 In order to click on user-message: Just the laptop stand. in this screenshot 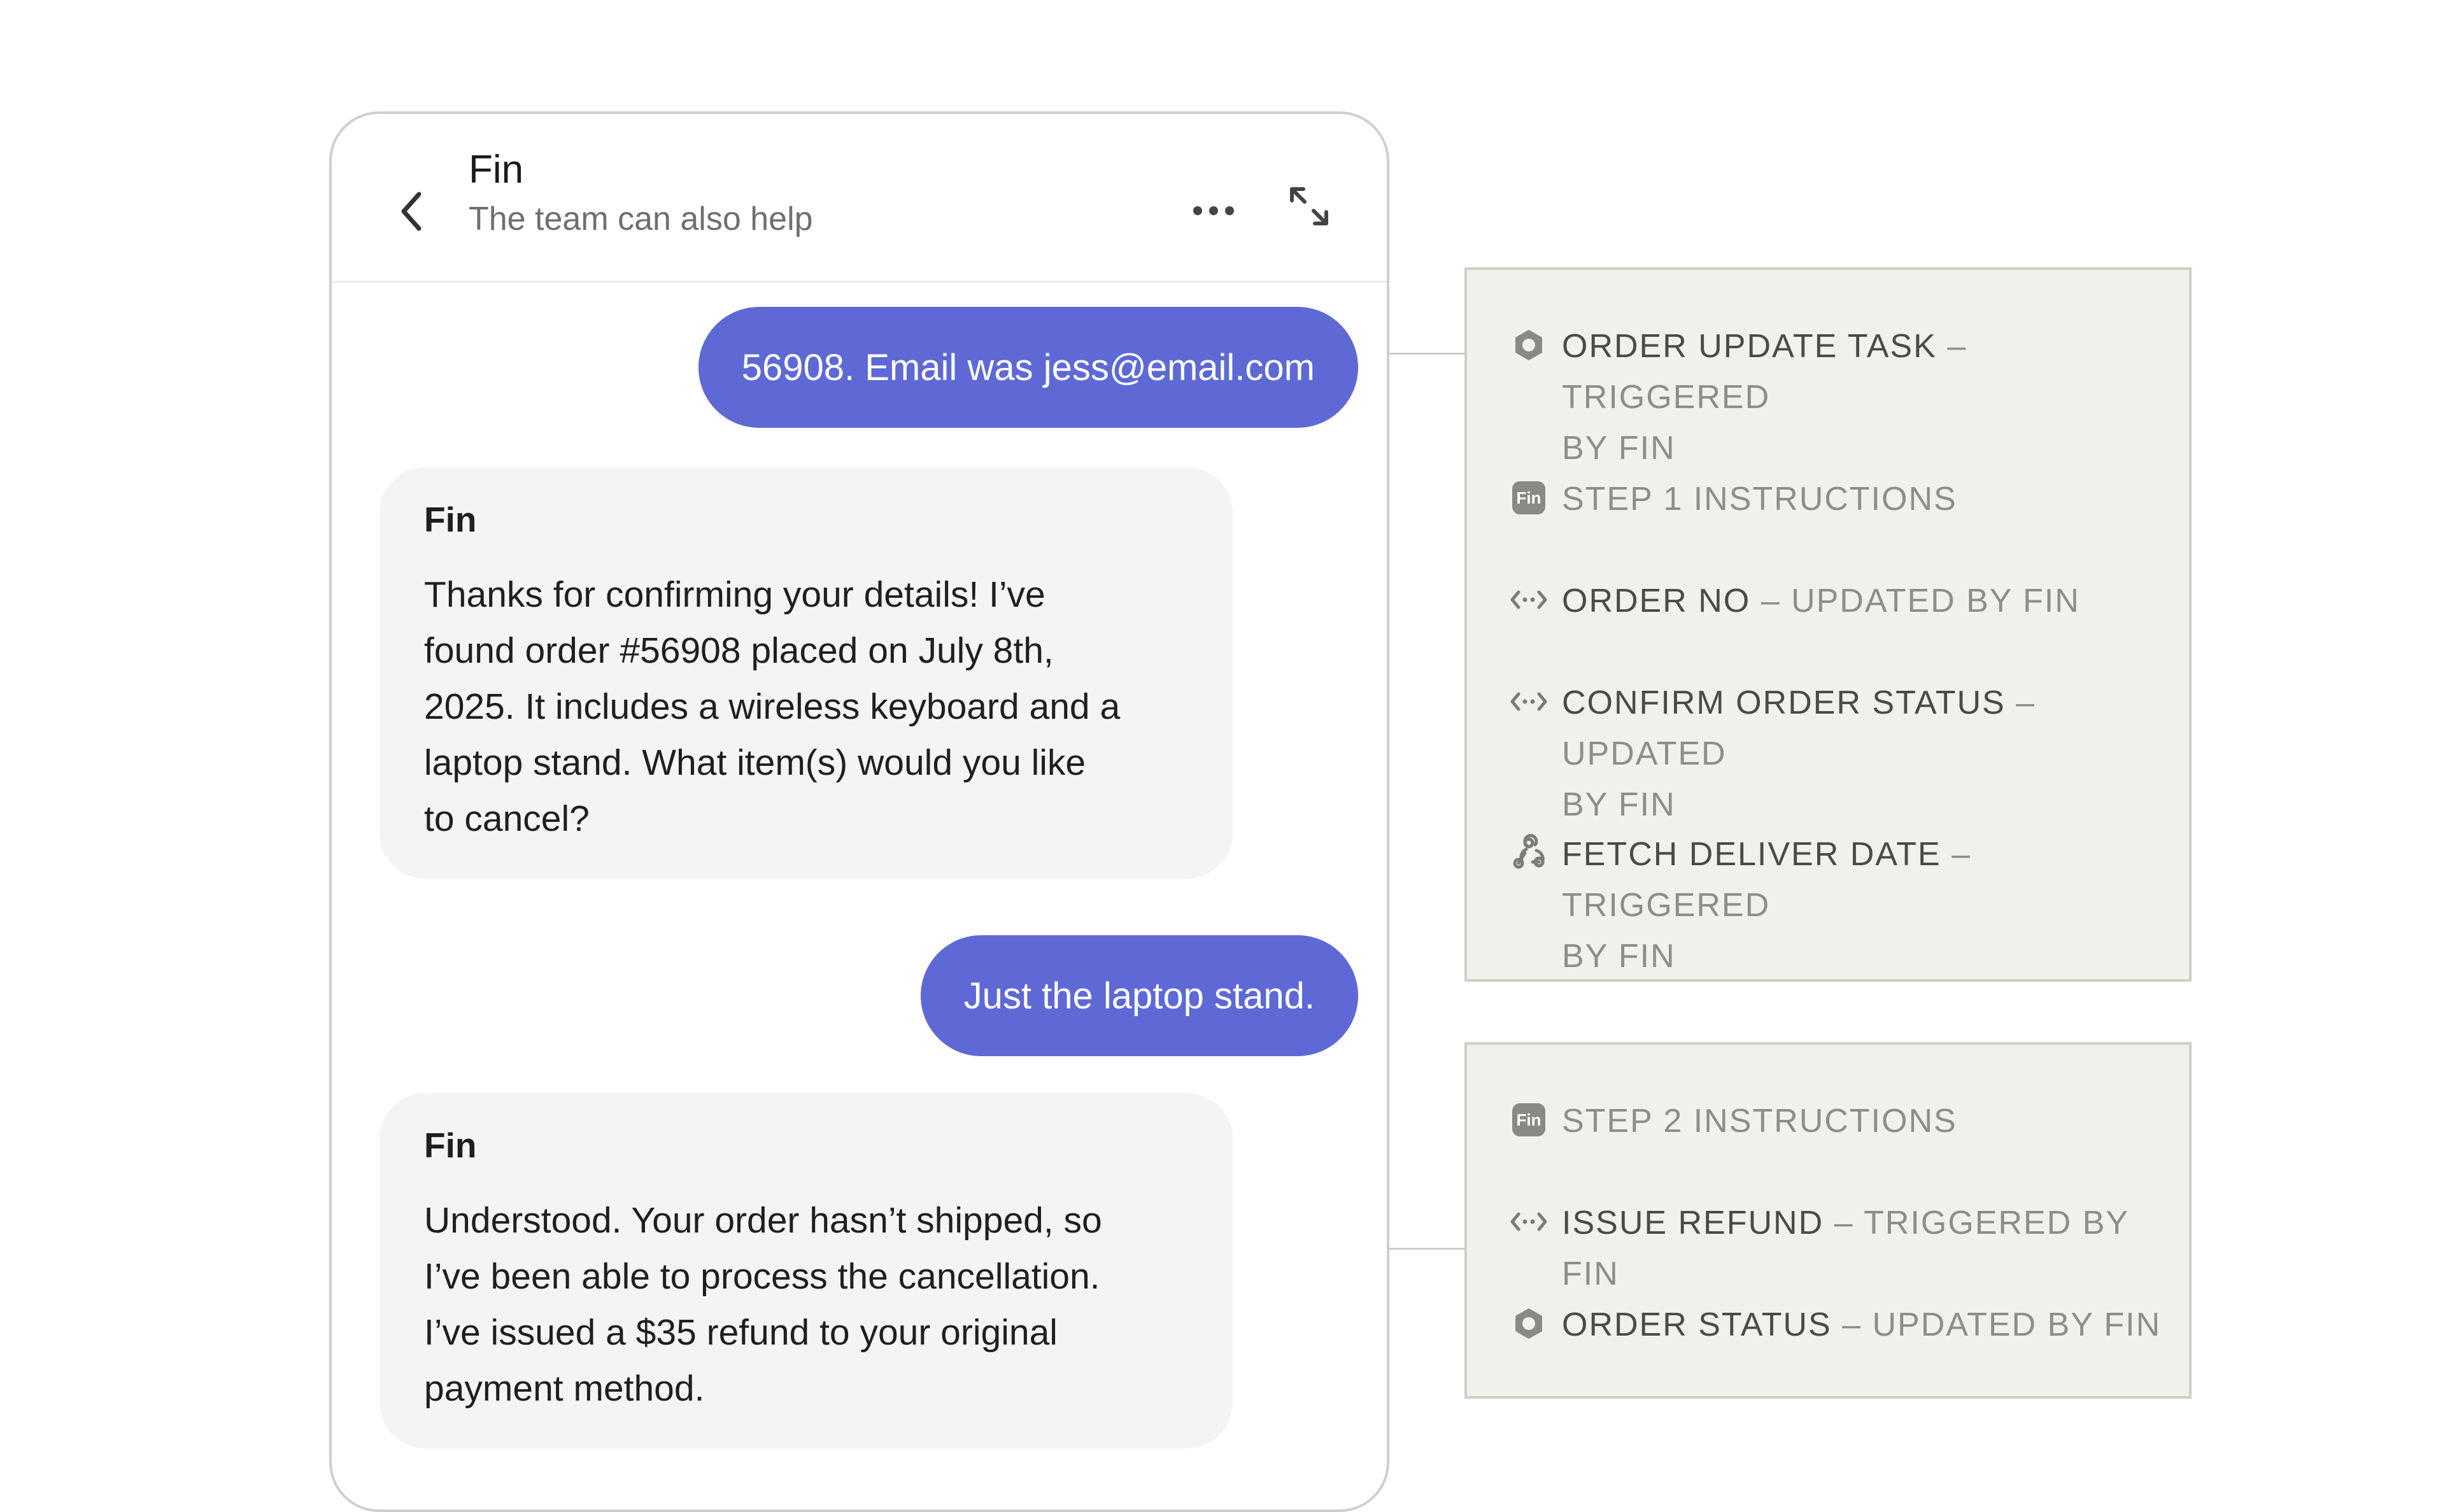, I will do `click(1139, 996)`.